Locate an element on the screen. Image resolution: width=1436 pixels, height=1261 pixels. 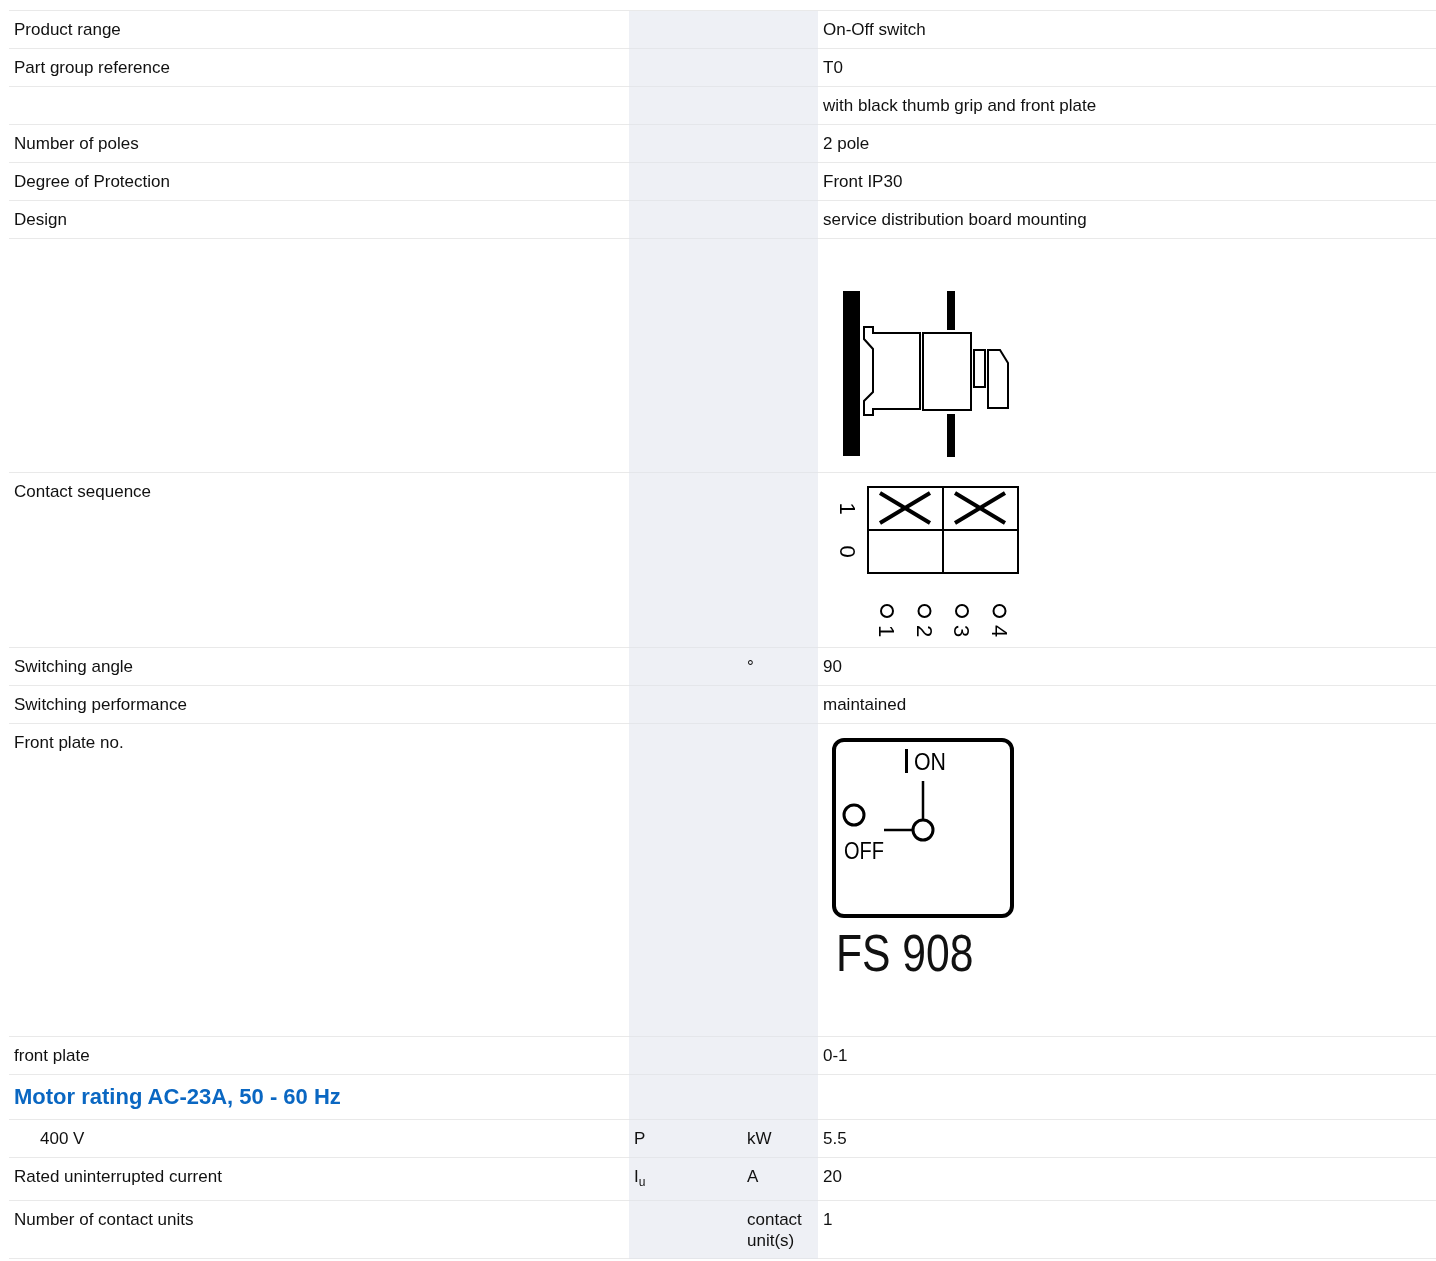
section-heading: Motor rating AC-23A, 50 - 60 Hz is located at coordinates (319, 1097).